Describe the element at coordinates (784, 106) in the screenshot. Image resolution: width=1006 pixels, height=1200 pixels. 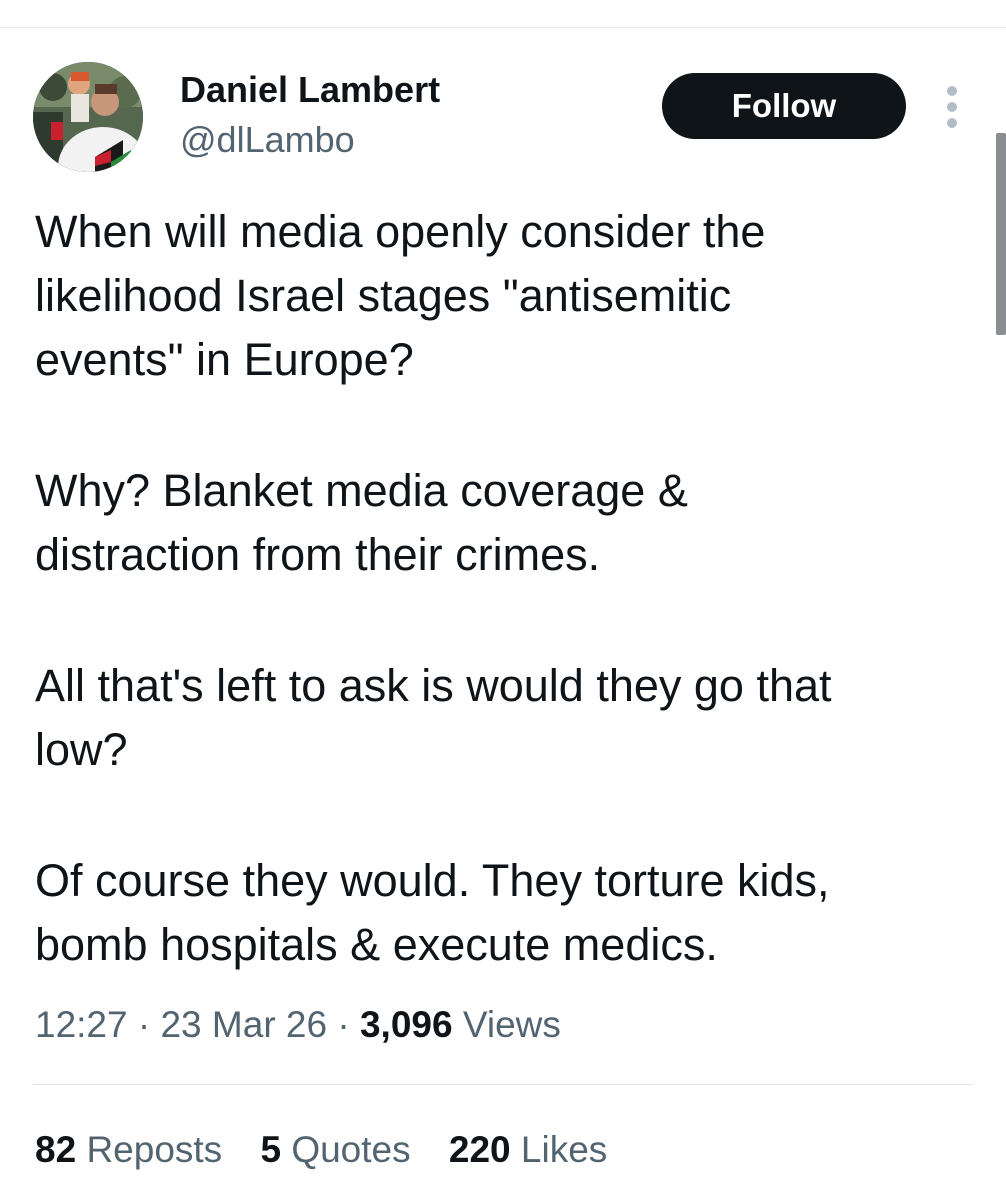
I see `follow-button: Follow` at that location.